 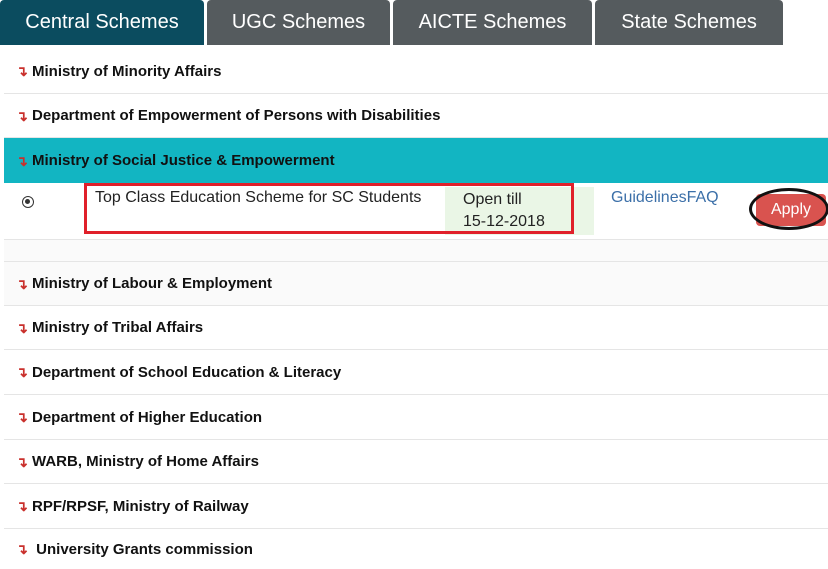 What do you see at coordinates (492, 22) in the screenshot?
I see `tab-aicte-schemes: AICTE Schemes` at bounding box center [492, 22].